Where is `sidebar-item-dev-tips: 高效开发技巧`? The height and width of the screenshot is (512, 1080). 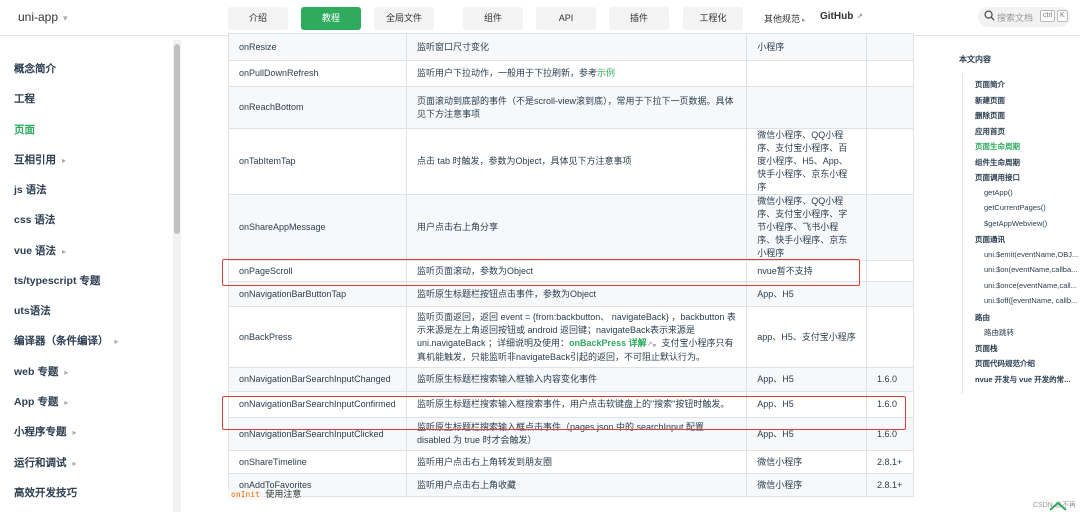
sidebar-item-dev-tips: 高效开发技巧 is located at coordinates (48, 492).